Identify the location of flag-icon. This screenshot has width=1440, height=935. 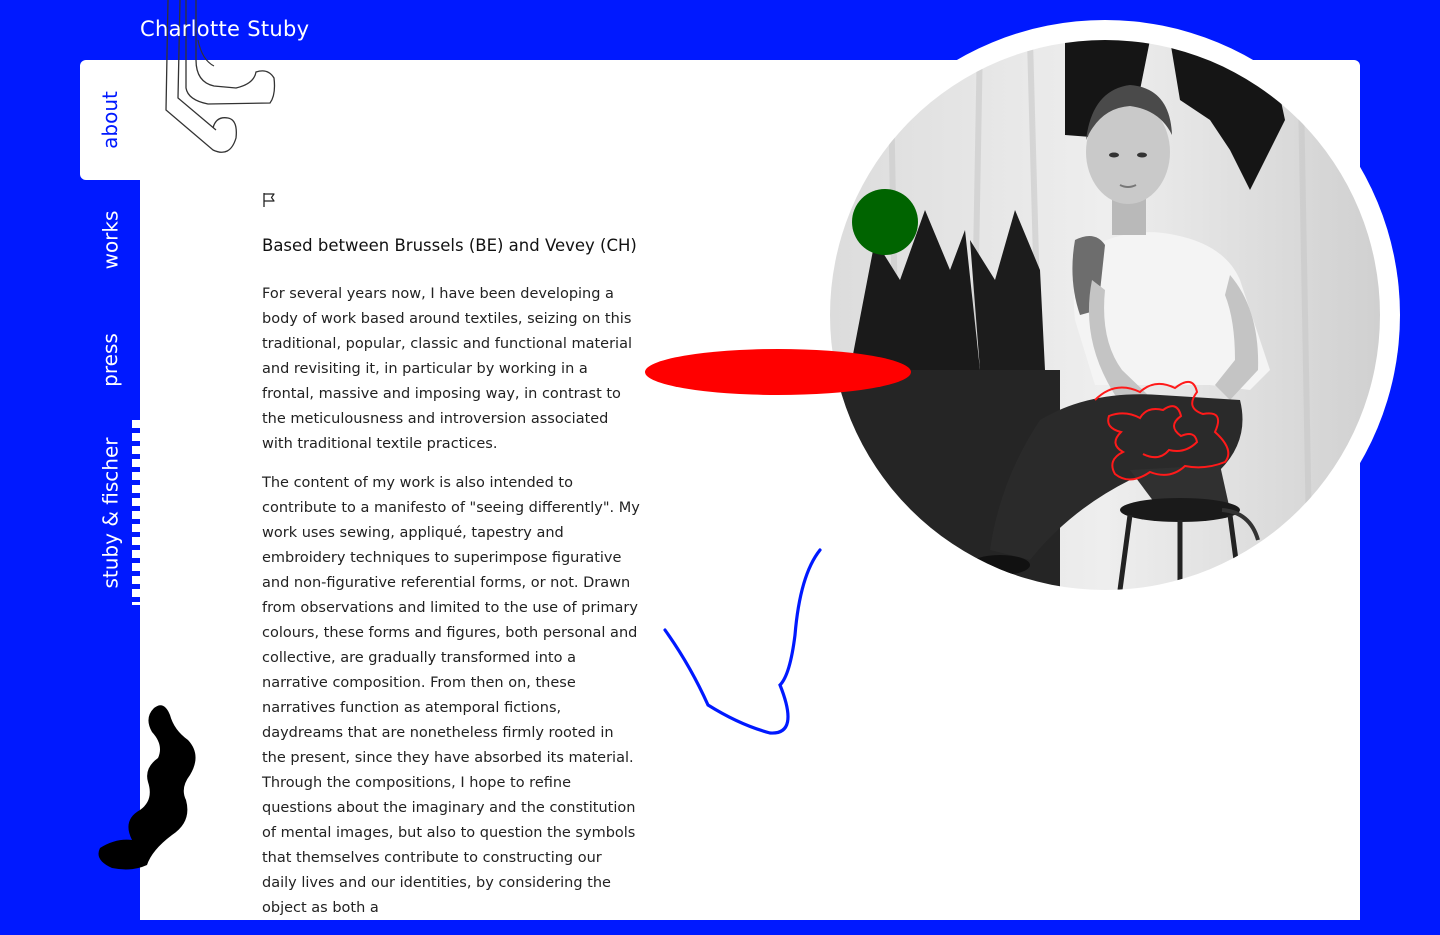
(269, 200).